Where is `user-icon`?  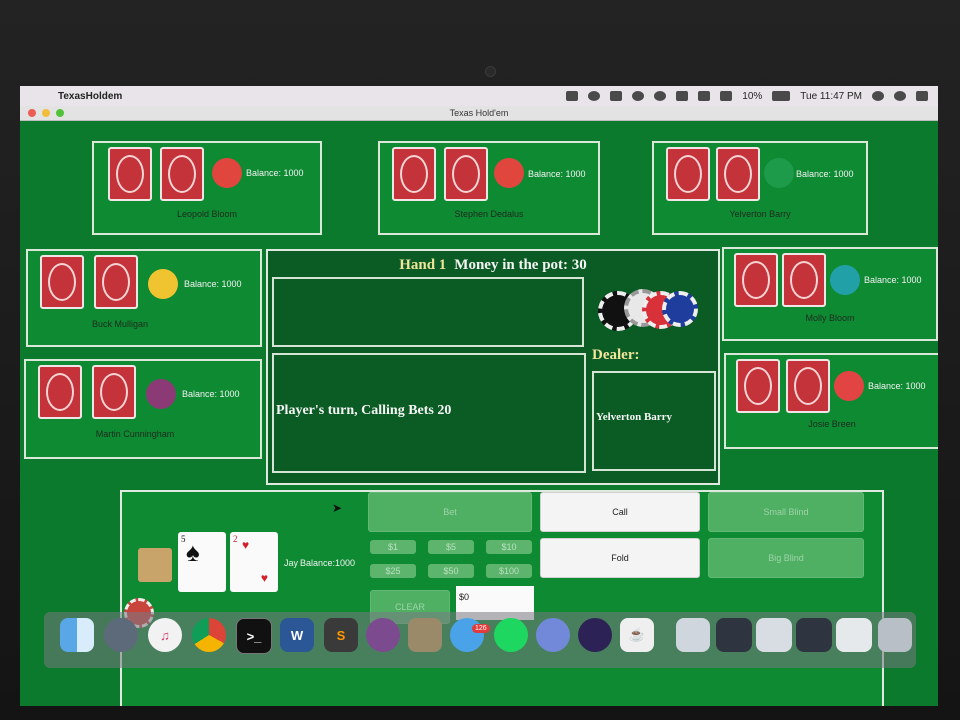
user-icon is located at coordinates (900, 96).